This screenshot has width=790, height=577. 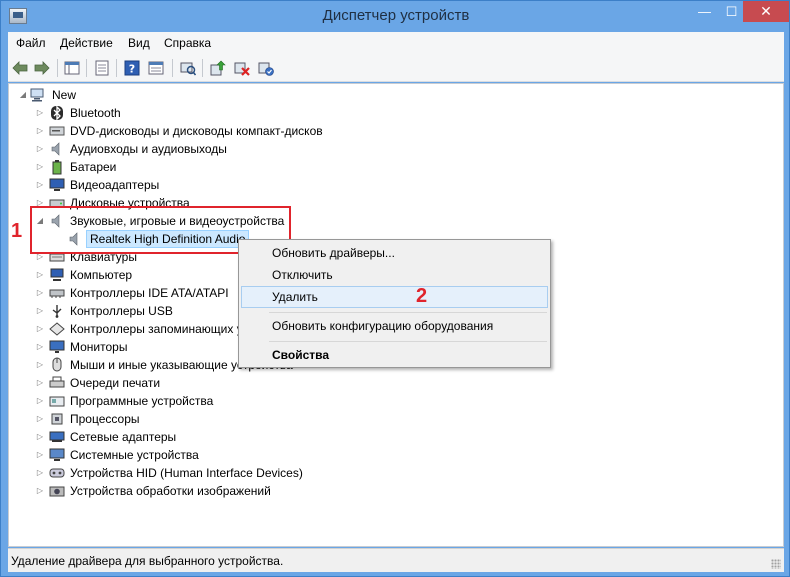 What do you see at coordinates (394, 355) in the screenshot?
I see `menu-properties: Свойства` at bounding box center [394, 355].